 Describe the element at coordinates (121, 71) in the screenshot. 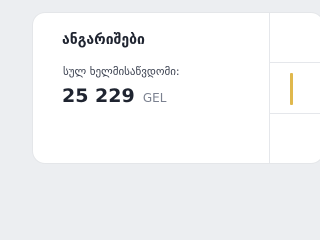

I see `total-available-label: სულ ხელმისაწვდომი:` at that location.